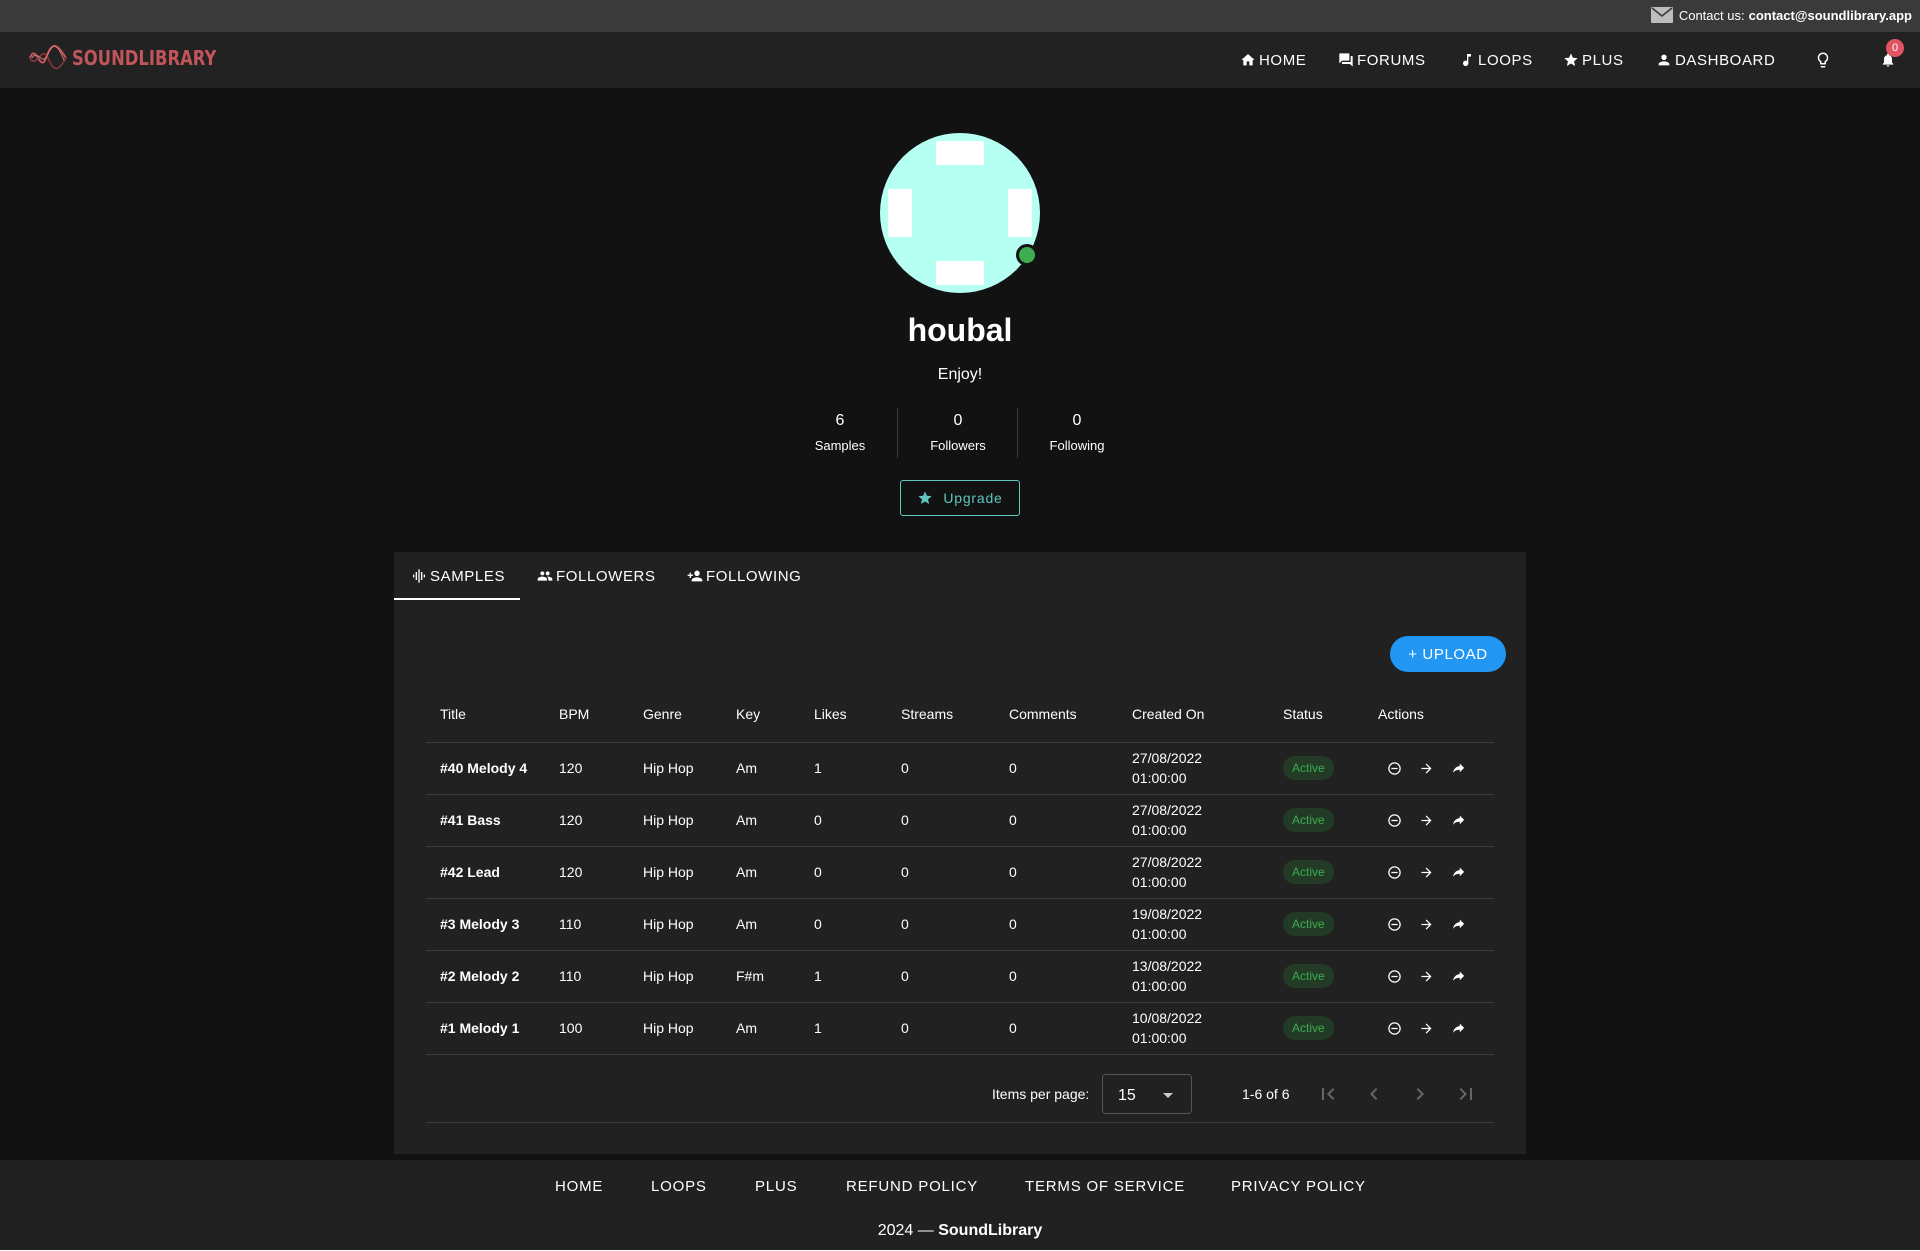  Describe the element at coordinates (545, 576) in the screenshot. I see `group-icon` at that location.